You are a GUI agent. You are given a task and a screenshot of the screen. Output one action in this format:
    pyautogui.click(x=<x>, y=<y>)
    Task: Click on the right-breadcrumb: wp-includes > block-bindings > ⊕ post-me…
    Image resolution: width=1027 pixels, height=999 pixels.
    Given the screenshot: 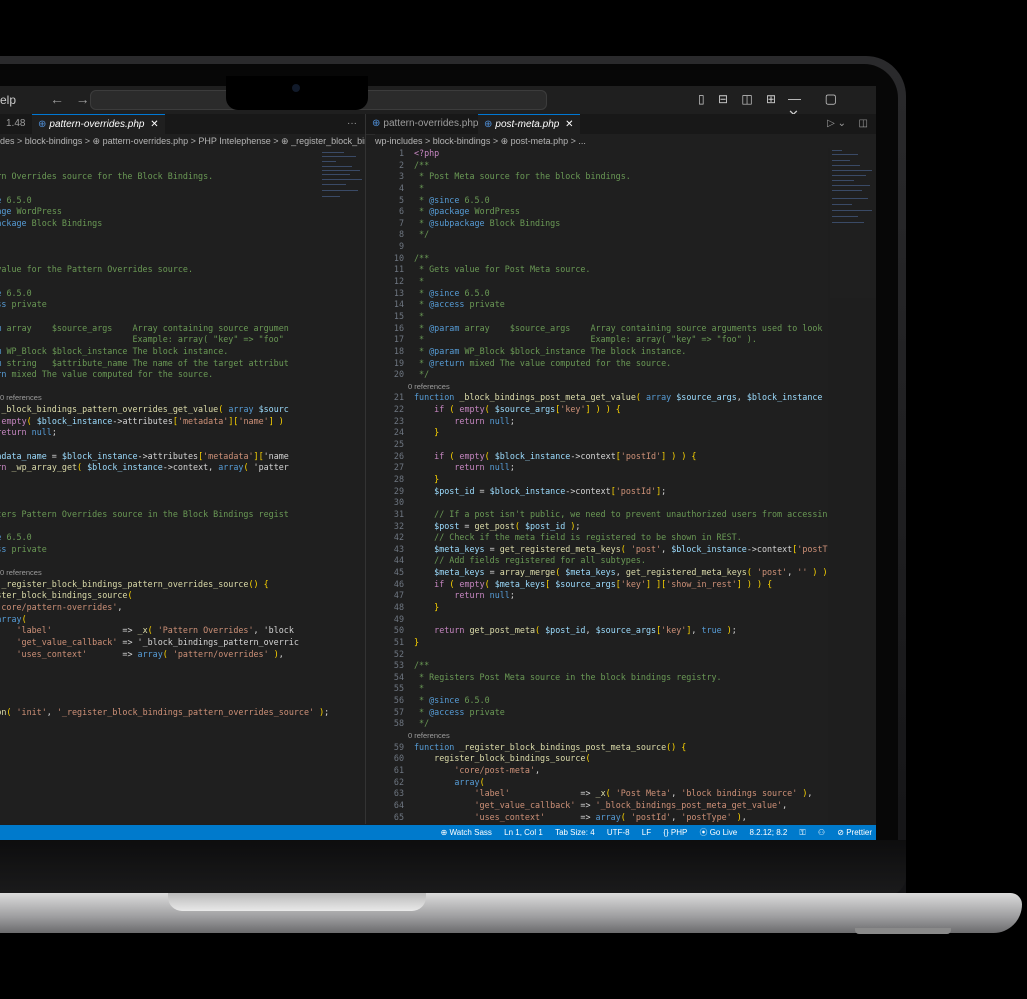 What is the action you would take?
    pyautogui.click(x=625, y=141)
    